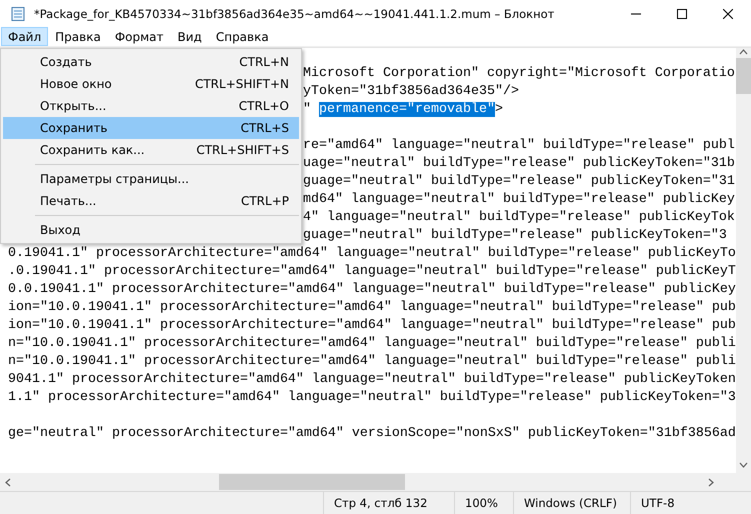  Describe the element at coordinates (151, 106) in the screenshot. I see `menu-item: Открыть... CTRL+O` at that location.